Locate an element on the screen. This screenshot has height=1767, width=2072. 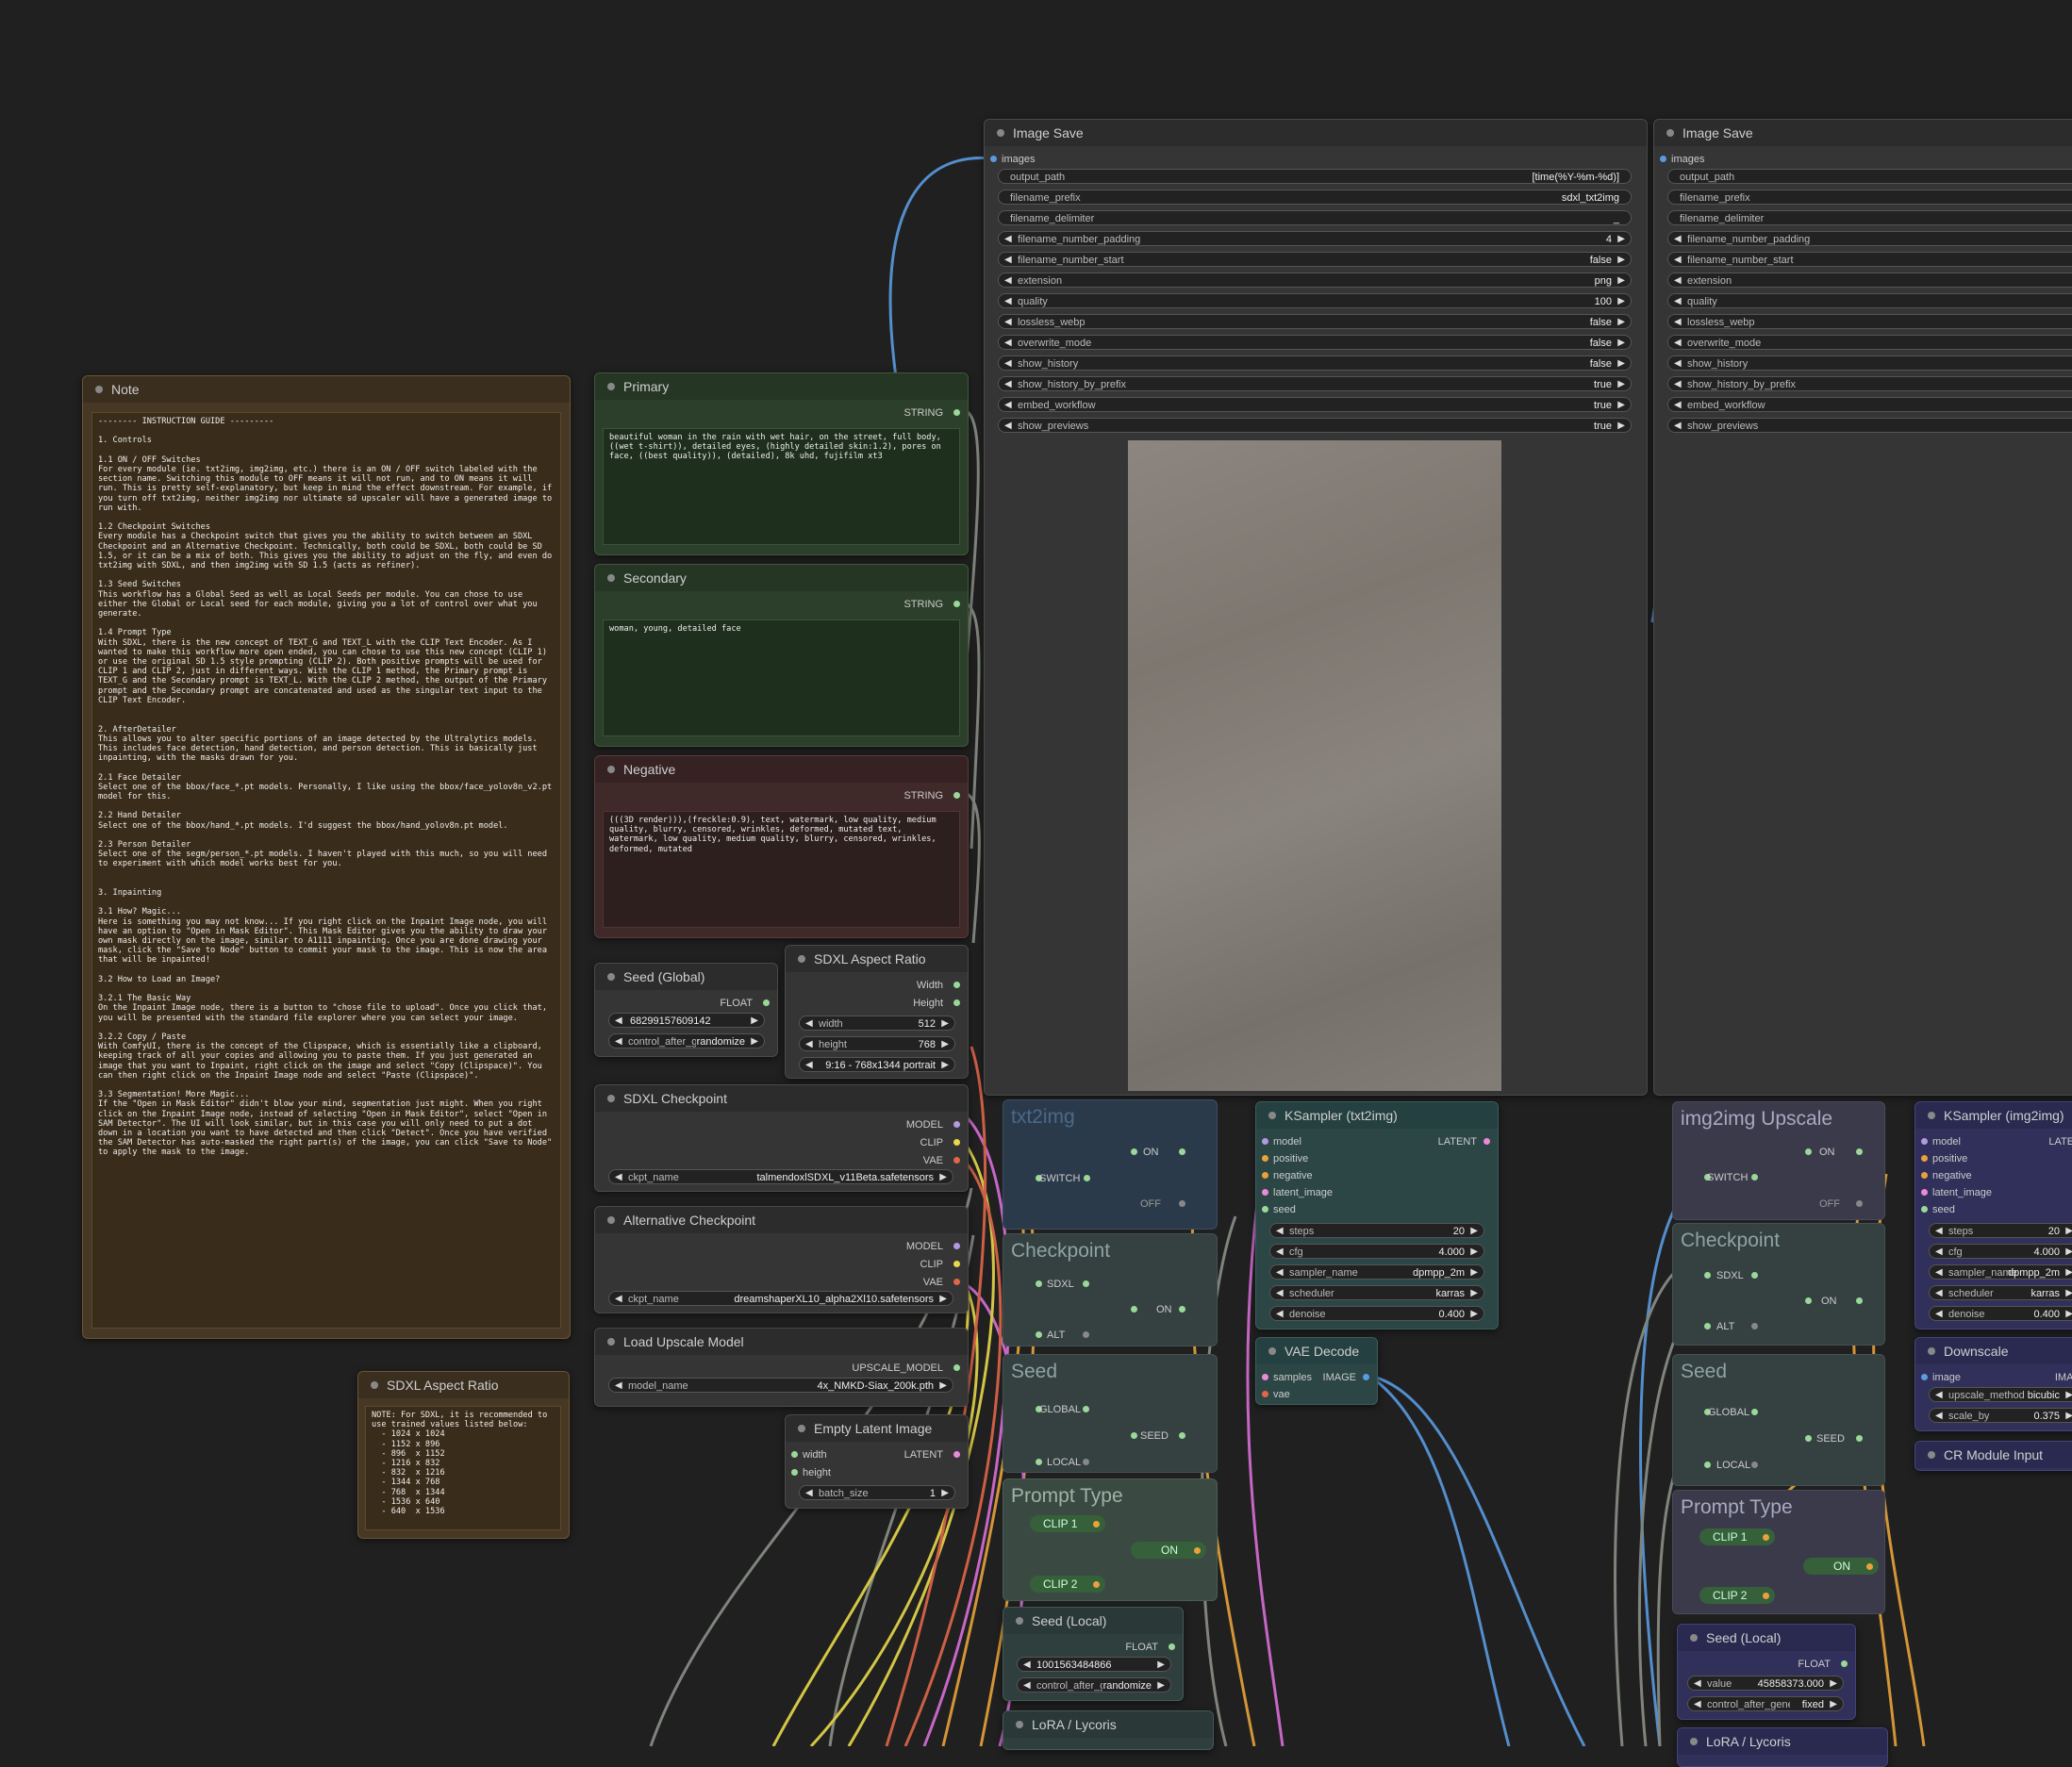
sdxl-checkpoint-title-bar: SDXL Checkpoint is located at coordinates (781, 1098).